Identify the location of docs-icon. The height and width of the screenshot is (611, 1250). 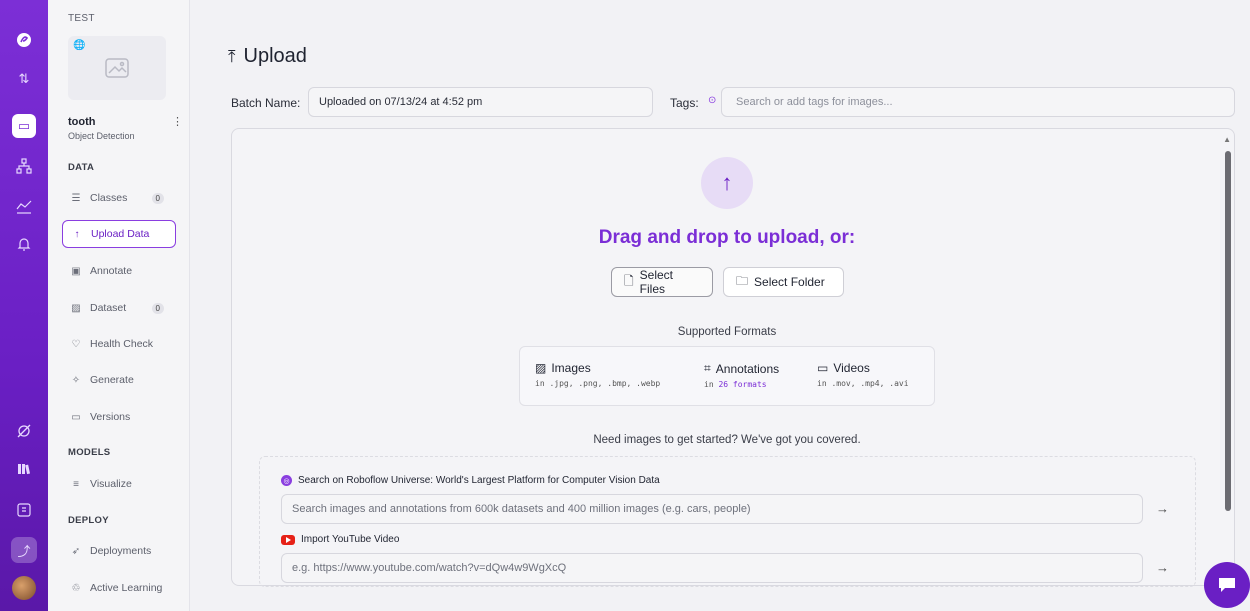
(24, 510).